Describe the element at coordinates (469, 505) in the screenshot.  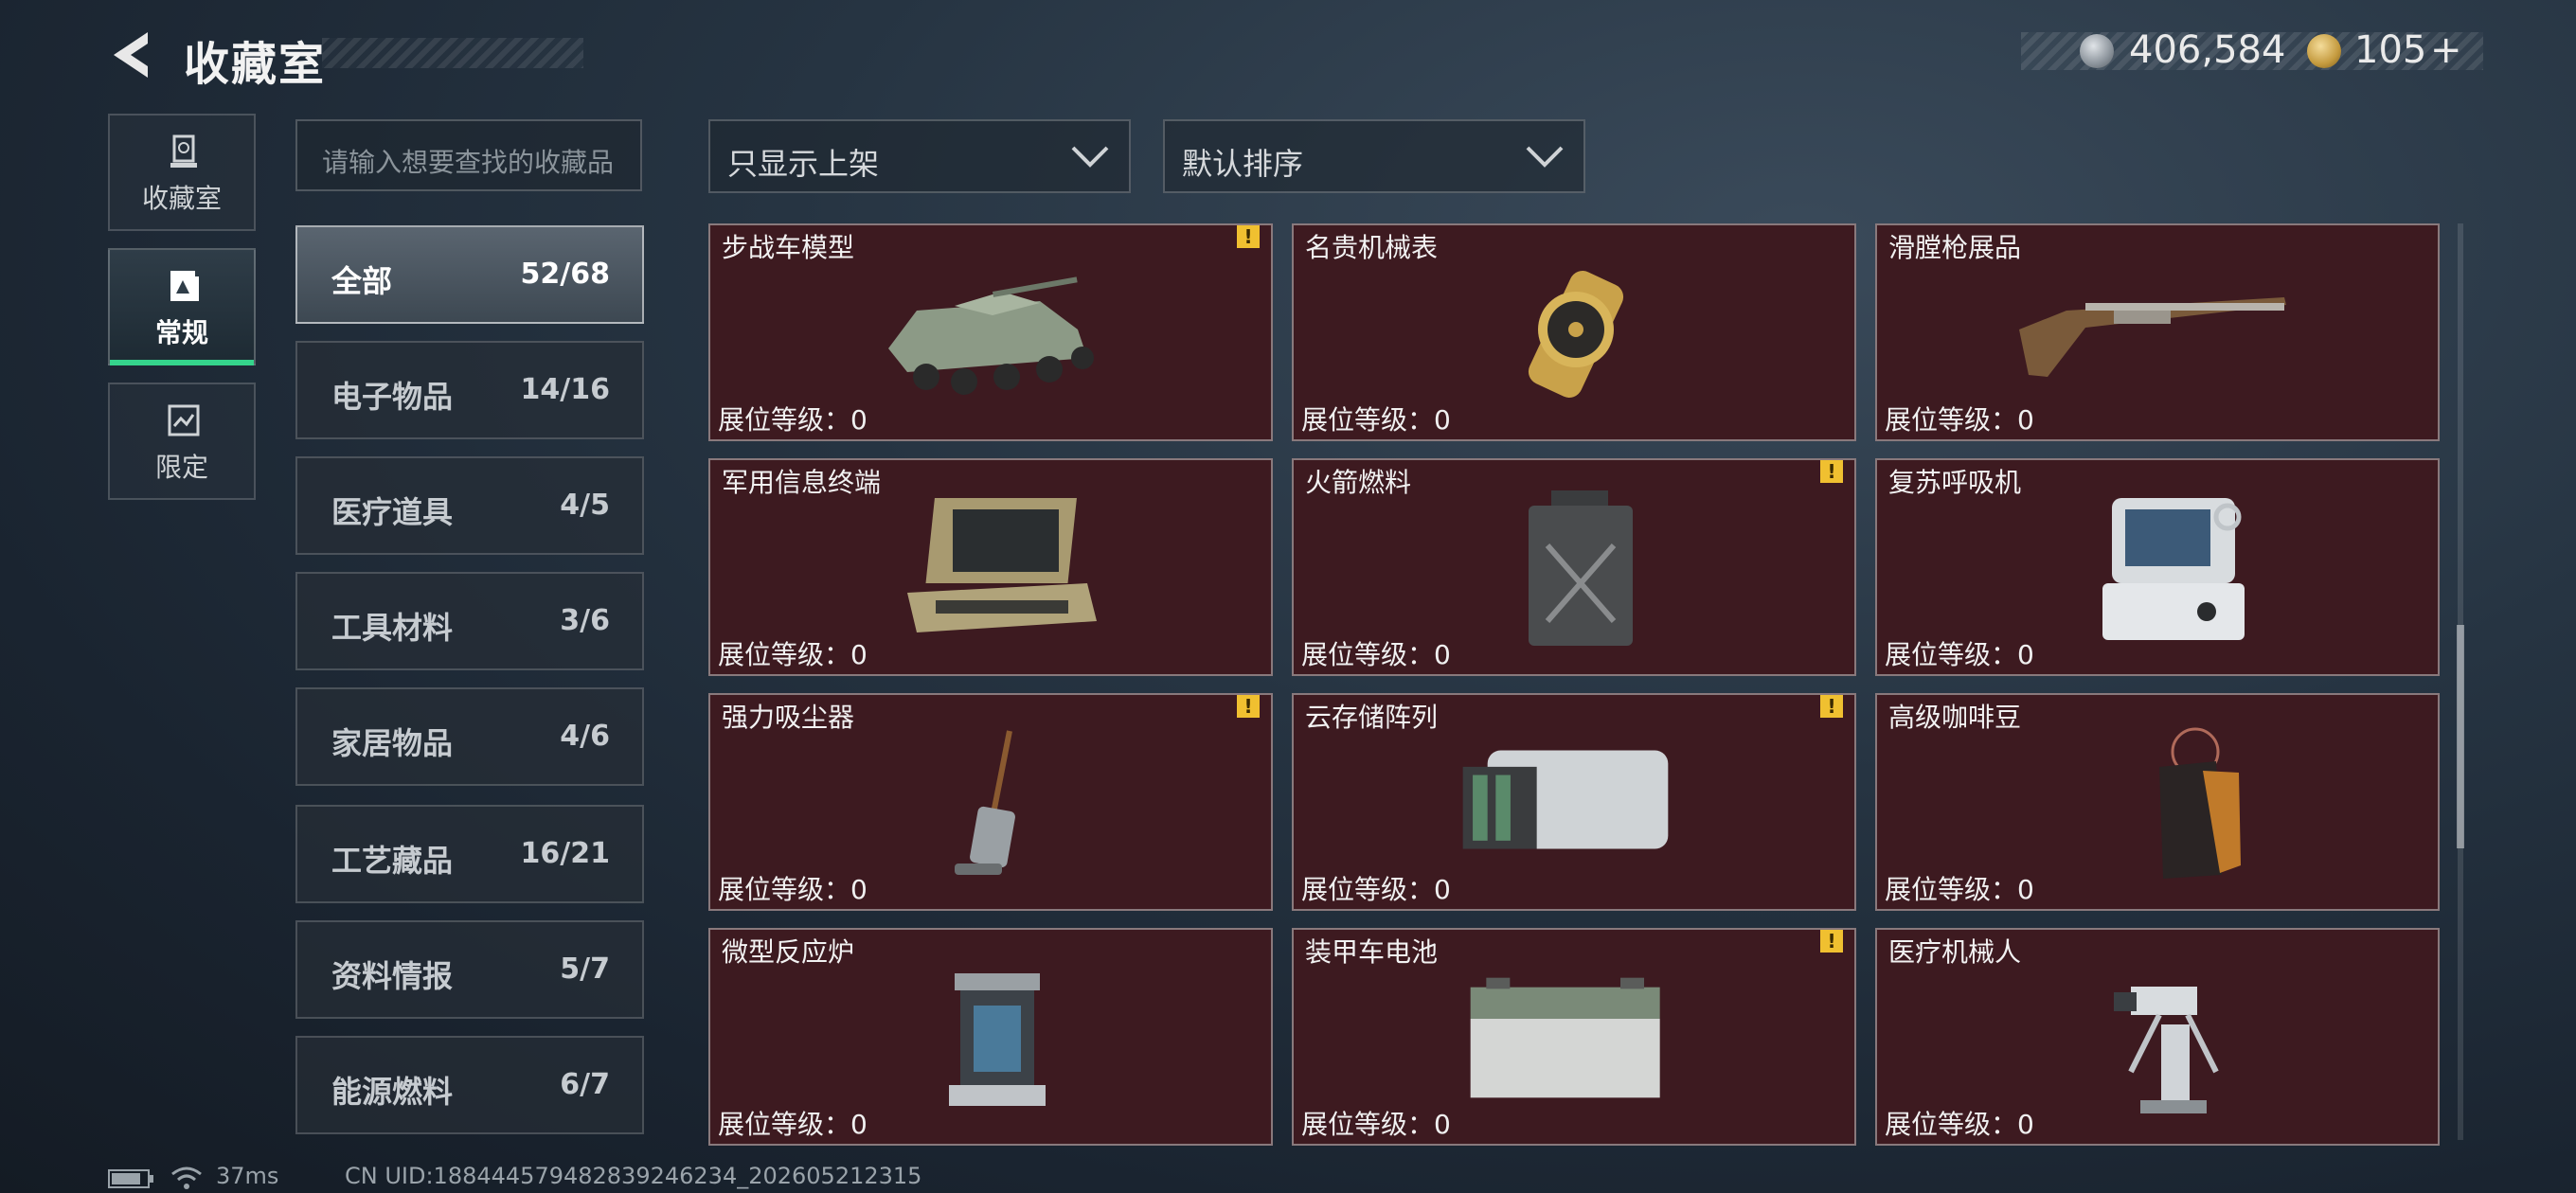
I see `category-medical: 医疗道具 4/5` at that location.